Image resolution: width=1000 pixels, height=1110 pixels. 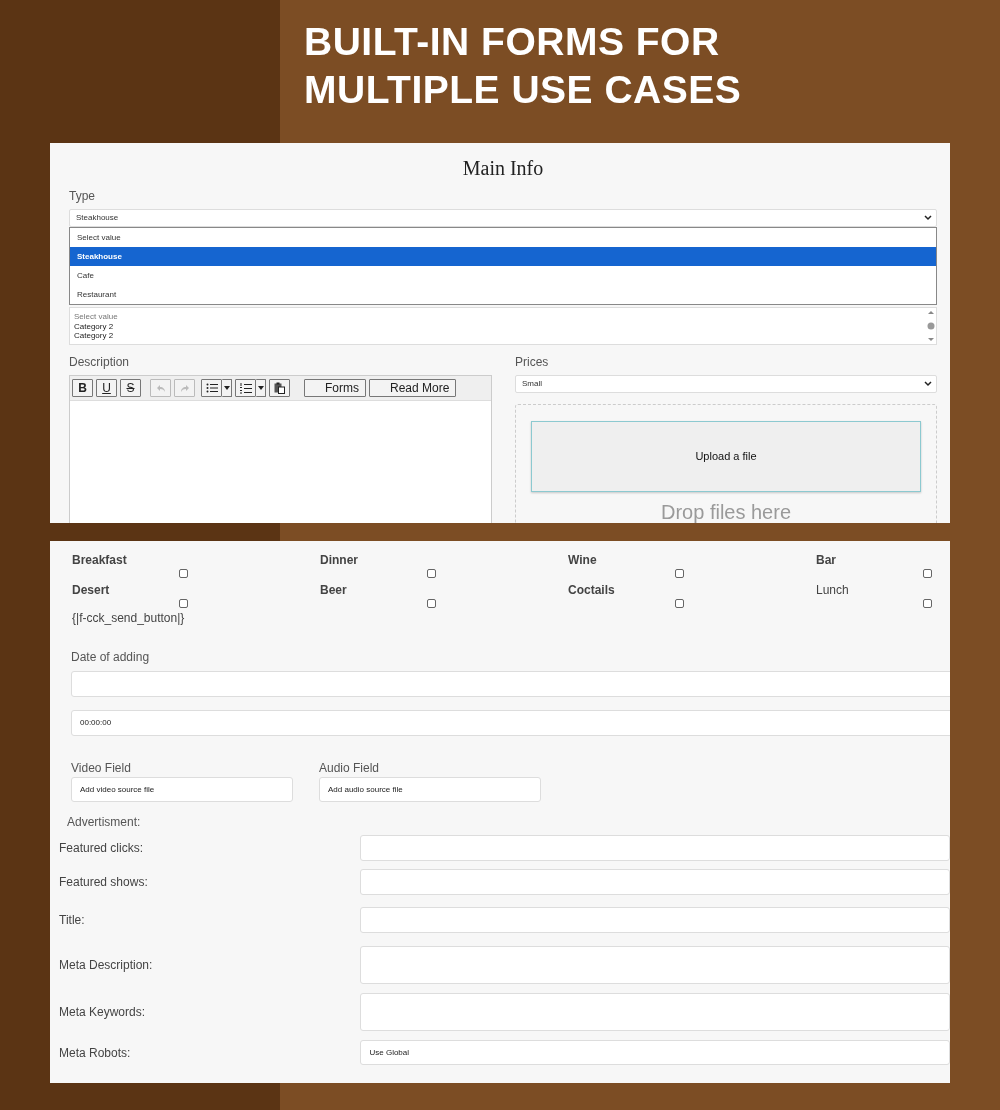 I want to click on upload-button: Upload a file, so click(x=726, y=456).